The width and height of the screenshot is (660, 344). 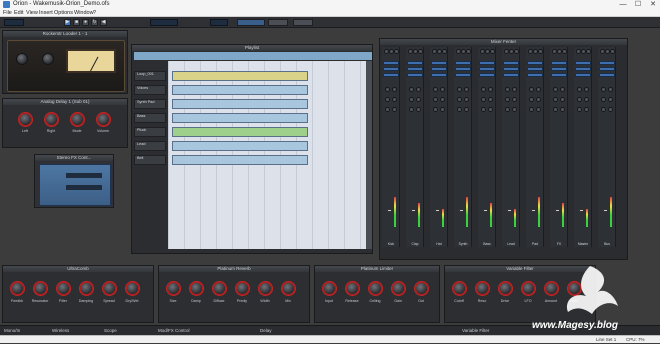 What do you see at coordinates (251, 22) in the screenshot?
I see `mode-button-b` at bounding box center [251, 22].